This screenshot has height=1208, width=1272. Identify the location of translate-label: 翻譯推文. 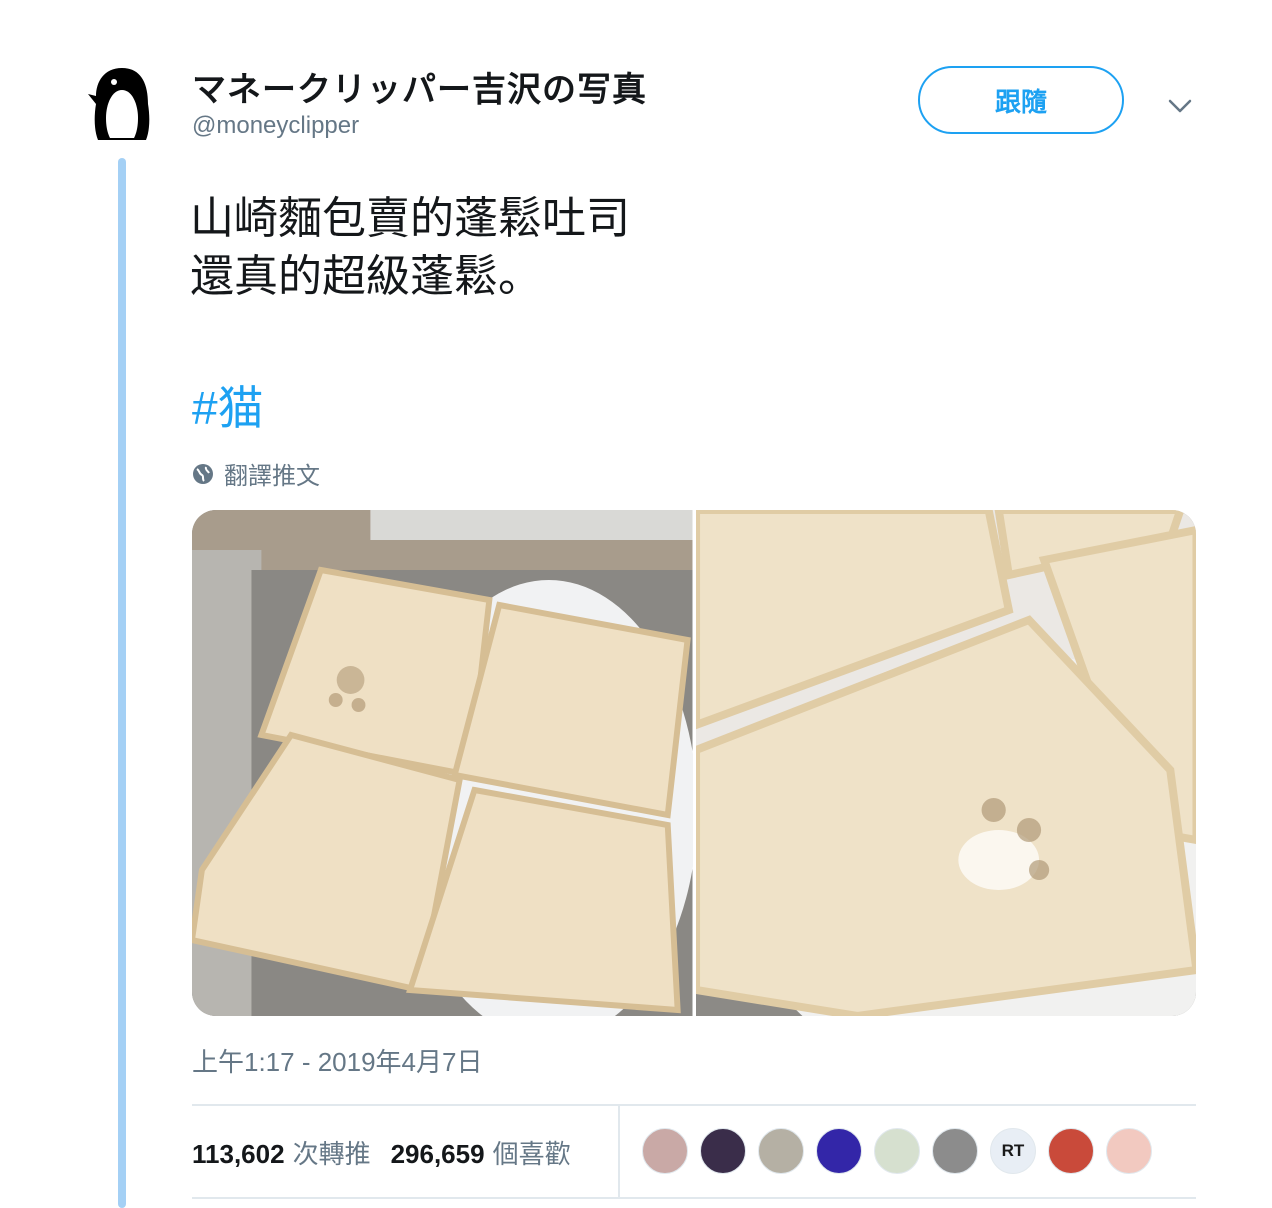
(272, 476).